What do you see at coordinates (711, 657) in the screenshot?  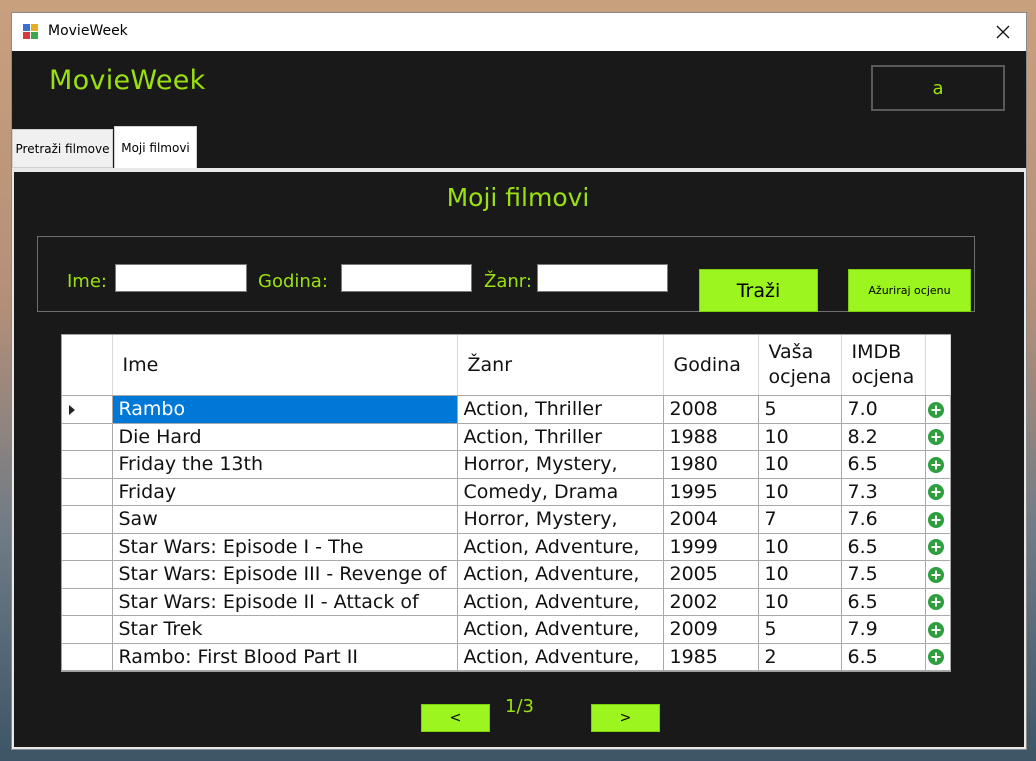 I see `cell-year: 1985` at bounding box center [711, 657].